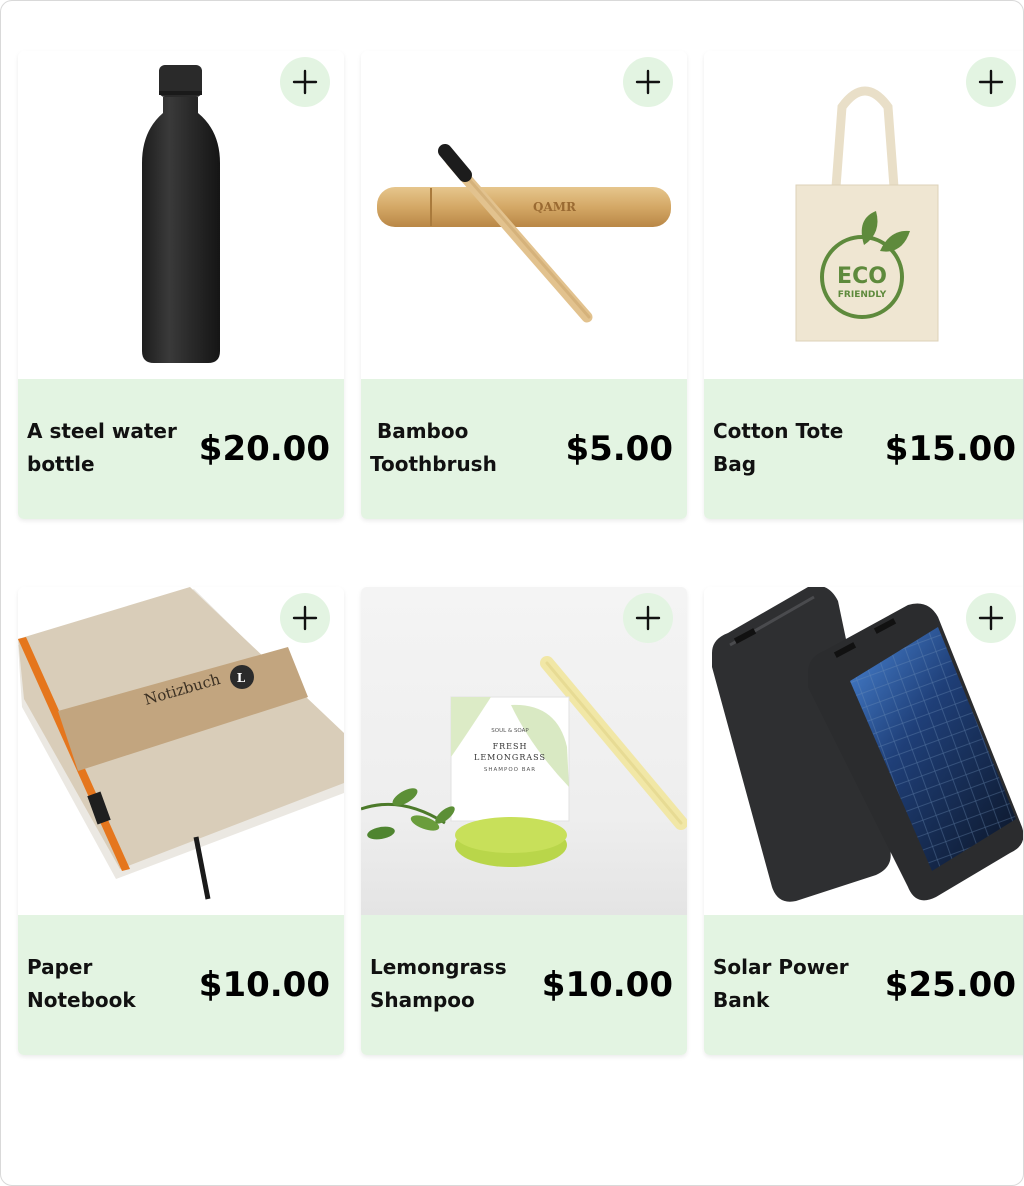 The height and width of the screenshot is (1186, 1024). What do you see at coordinates (950, 985) in the screenshot?
I see `product-price: $25.00` at bounding box center [950, 985].